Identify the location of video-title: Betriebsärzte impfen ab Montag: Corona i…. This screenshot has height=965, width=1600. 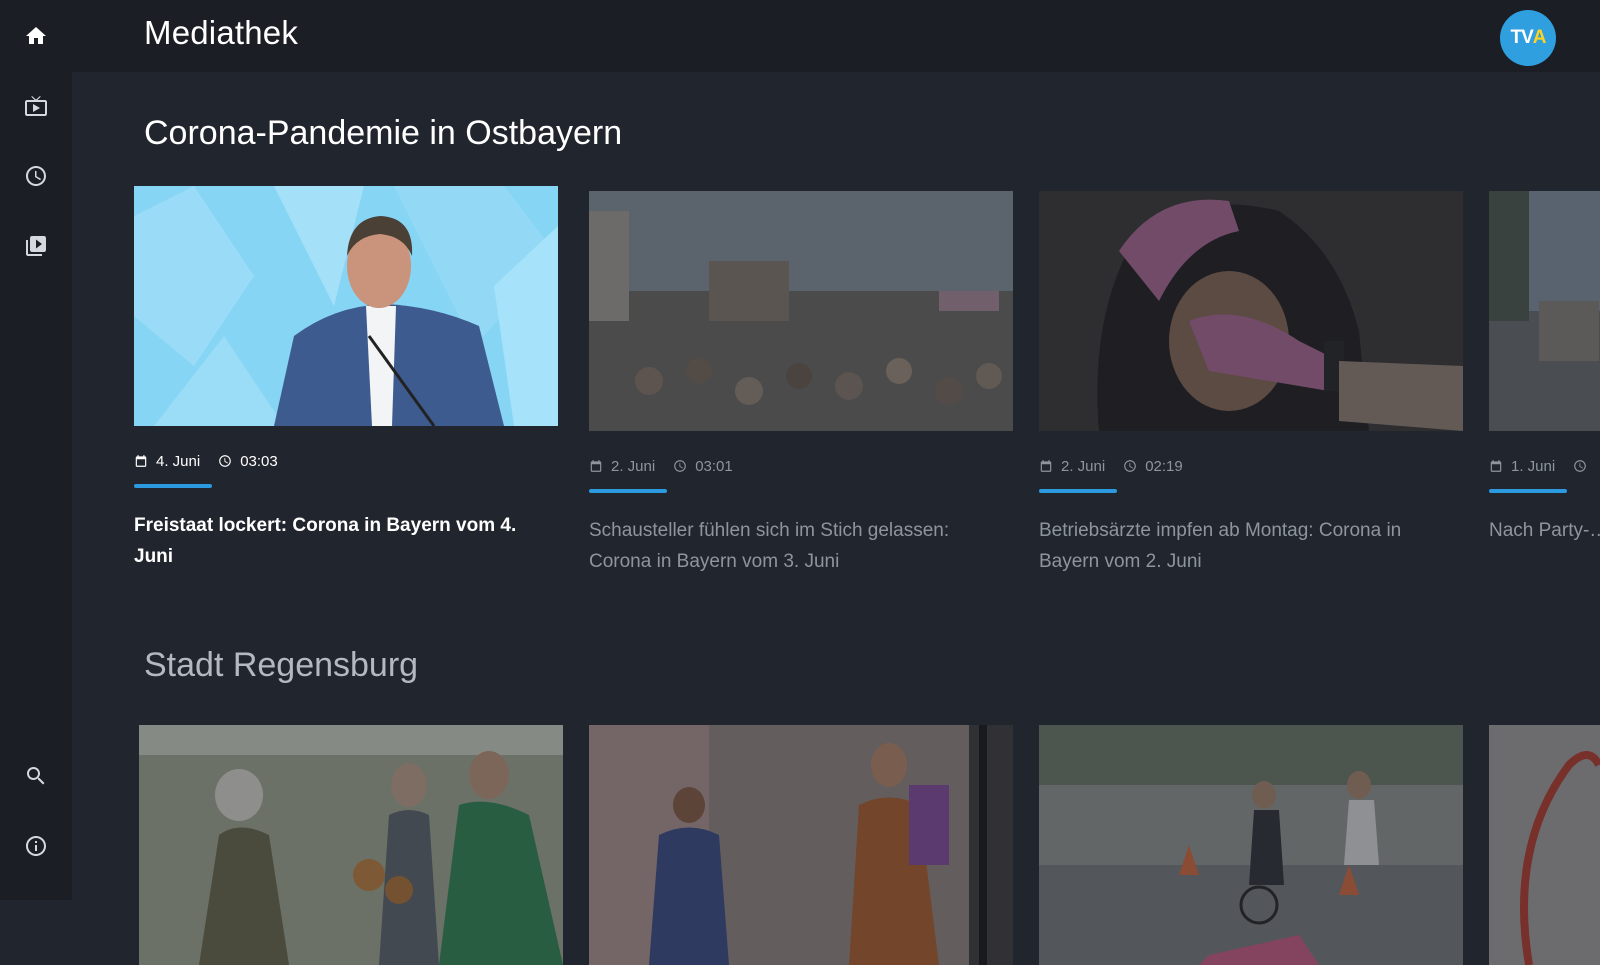
(1220, 546).